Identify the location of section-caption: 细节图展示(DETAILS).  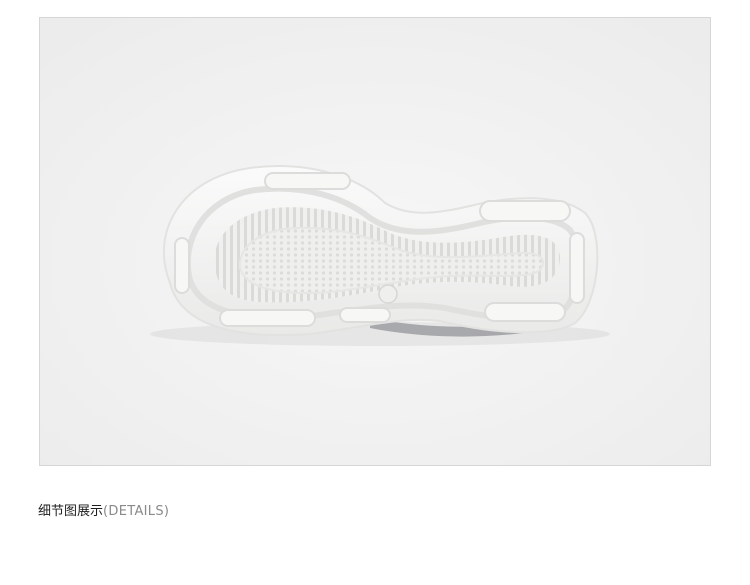
(103, 512).